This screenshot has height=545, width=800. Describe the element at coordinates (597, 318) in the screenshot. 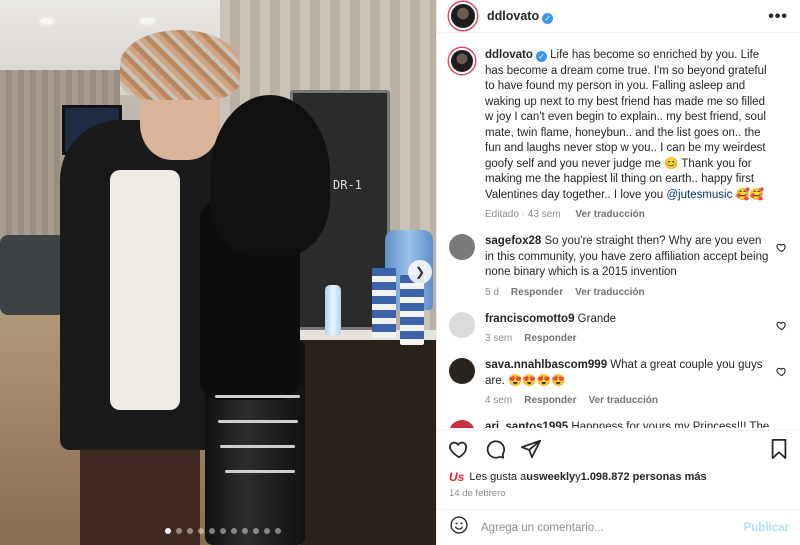

I see `comment-body: Grande` at that location.